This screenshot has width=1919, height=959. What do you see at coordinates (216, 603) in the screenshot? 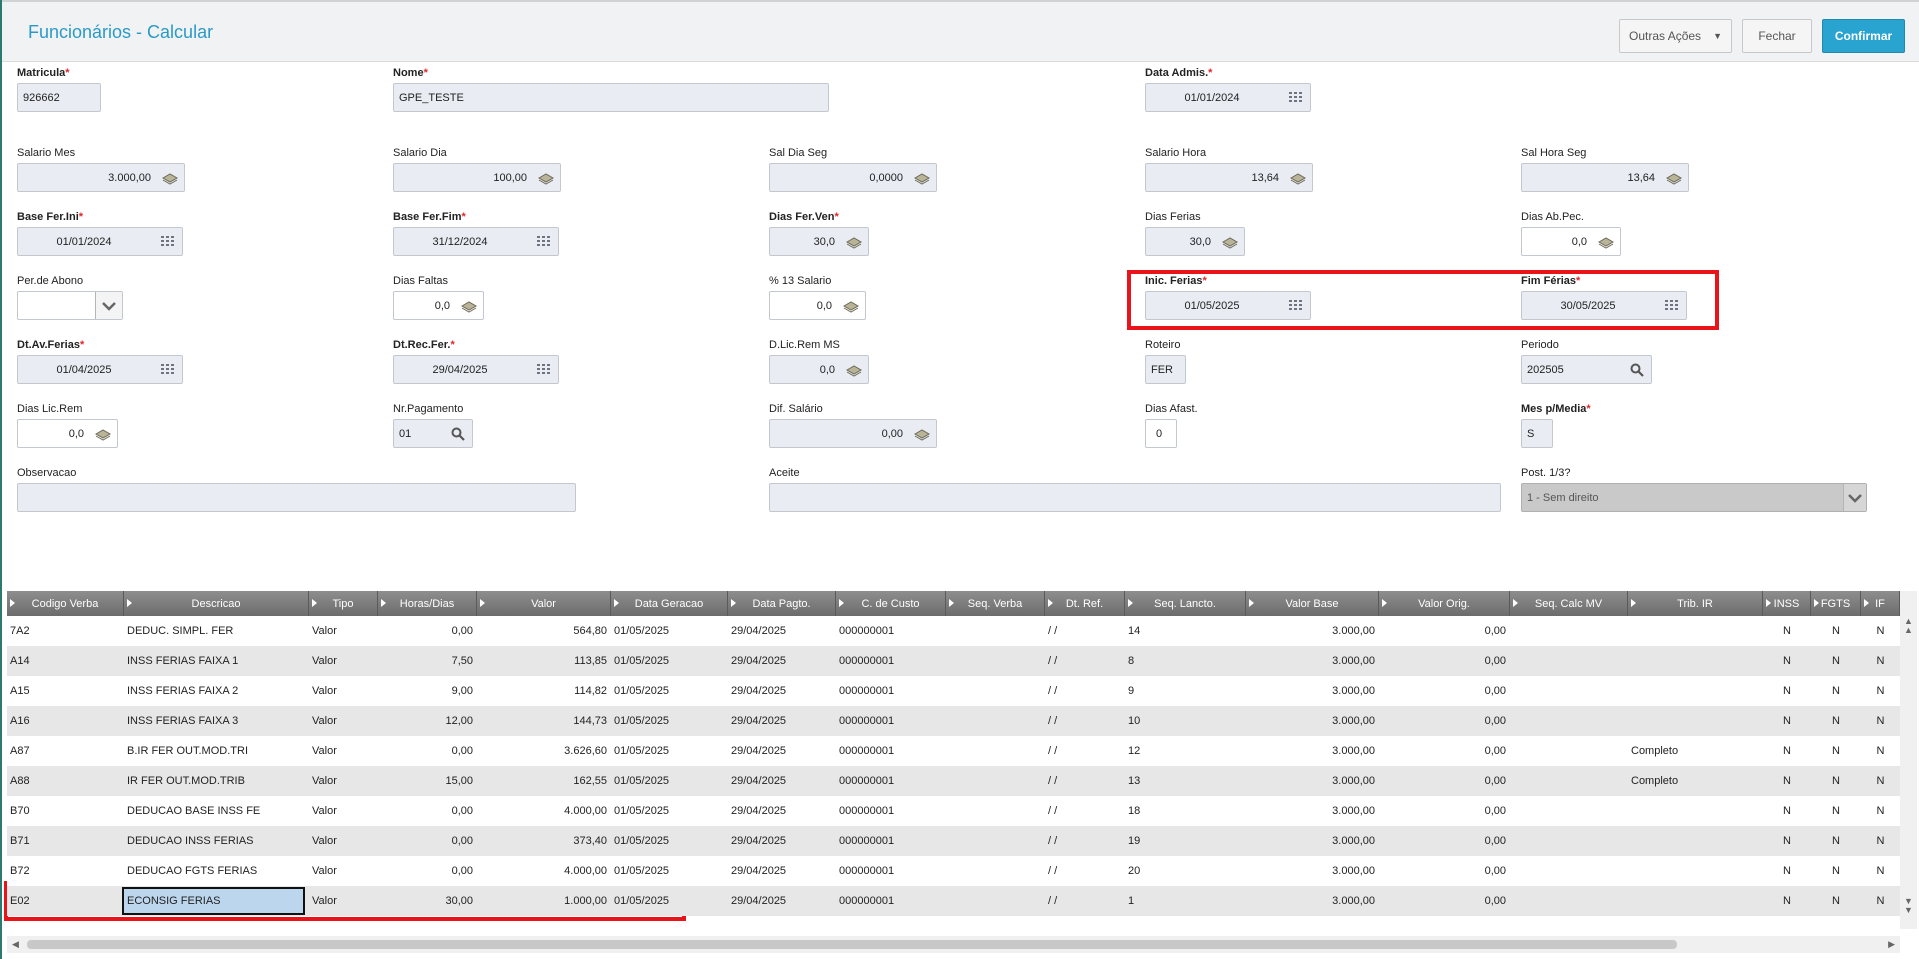
I see `grid-header-descricao: Descricao` at bounding box center [216, 603].